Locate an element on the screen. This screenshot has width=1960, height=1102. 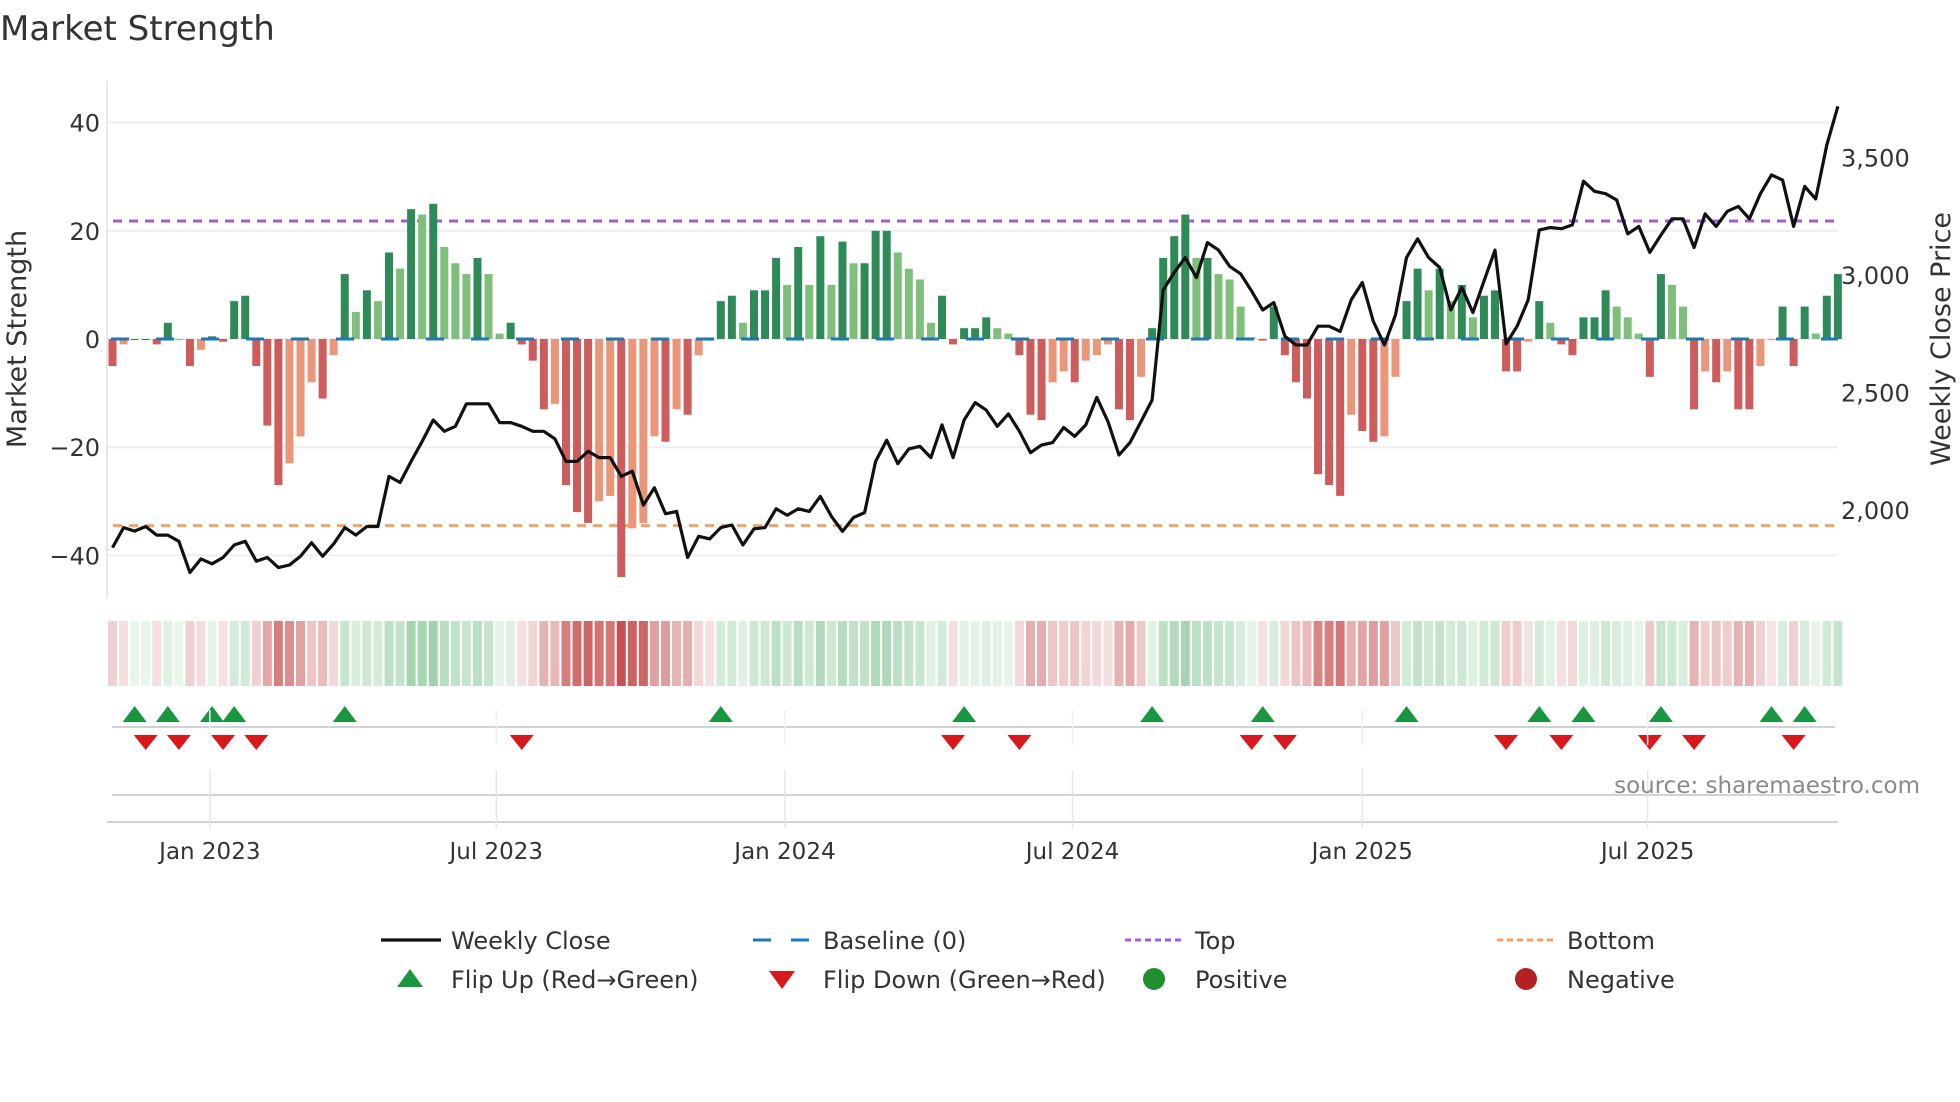
triangle-down-icon is located at coordinates (782, 980).